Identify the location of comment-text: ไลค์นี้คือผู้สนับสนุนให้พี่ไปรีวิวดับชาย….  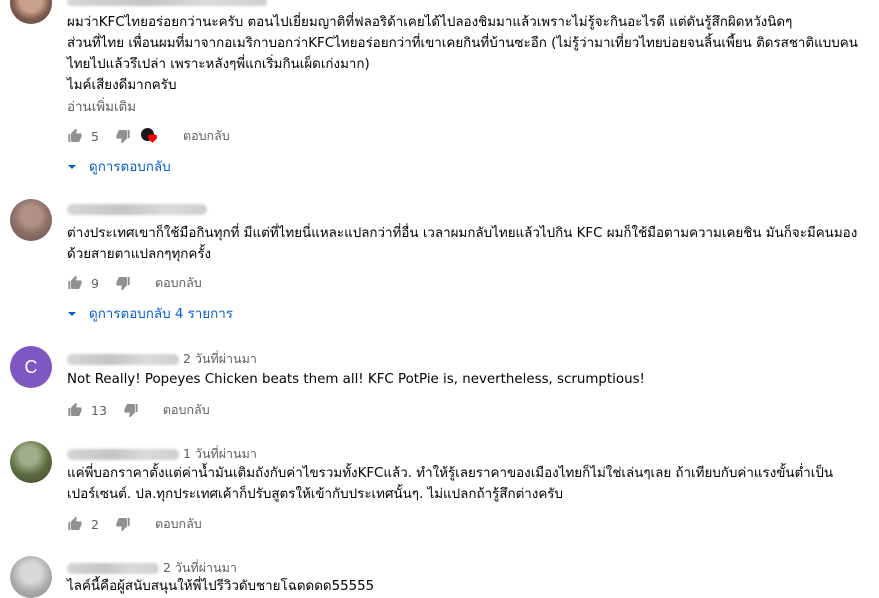
(221, 586).